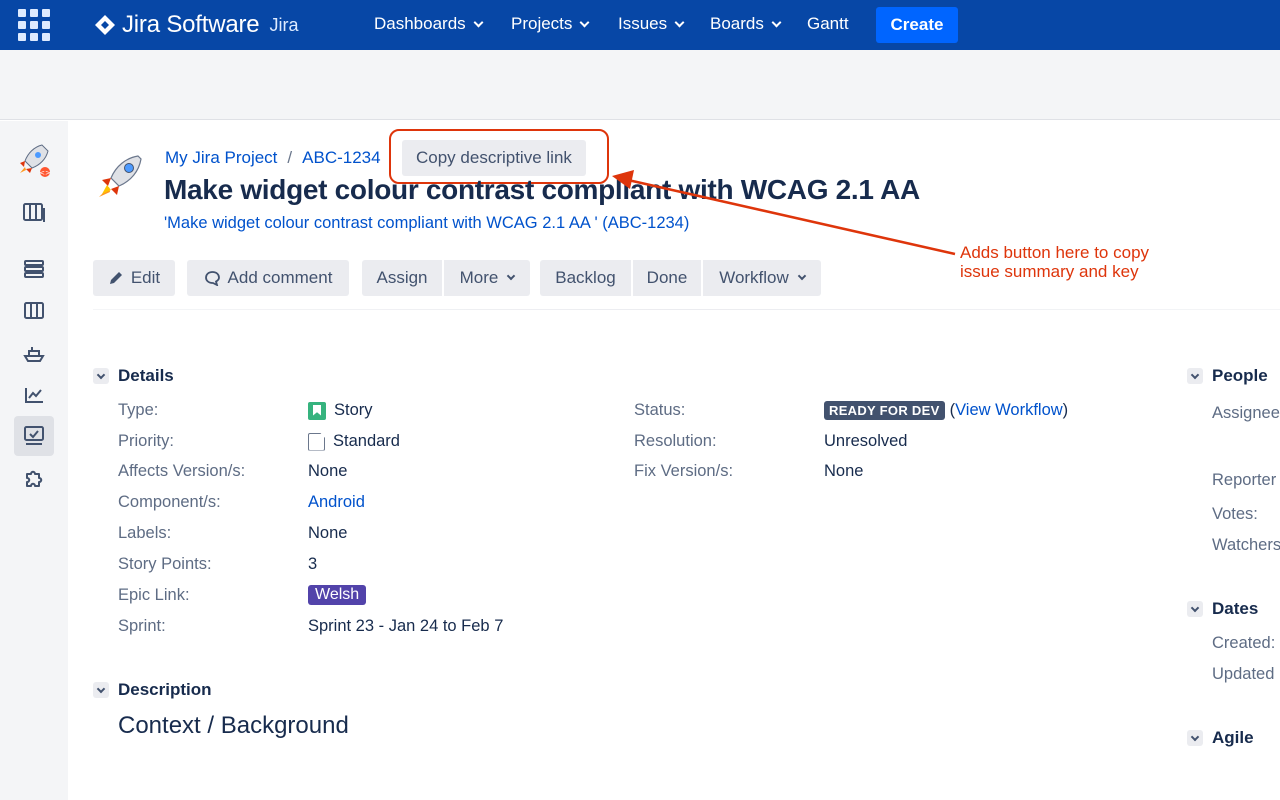 Image resolution: width=1280 pixels, height=800 pixels. I want to click on watchers-label: Watchers, so click(1246, 545).